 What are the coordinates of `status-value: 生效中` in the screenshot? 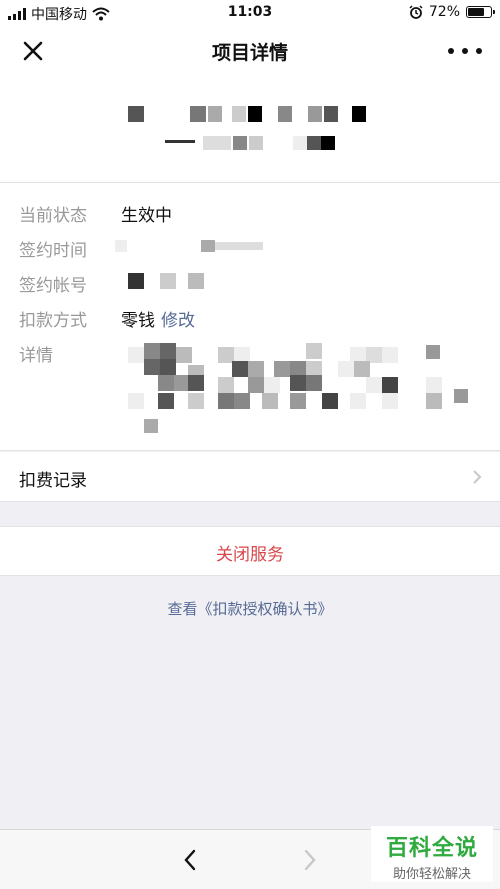 It's located at (146, 216).